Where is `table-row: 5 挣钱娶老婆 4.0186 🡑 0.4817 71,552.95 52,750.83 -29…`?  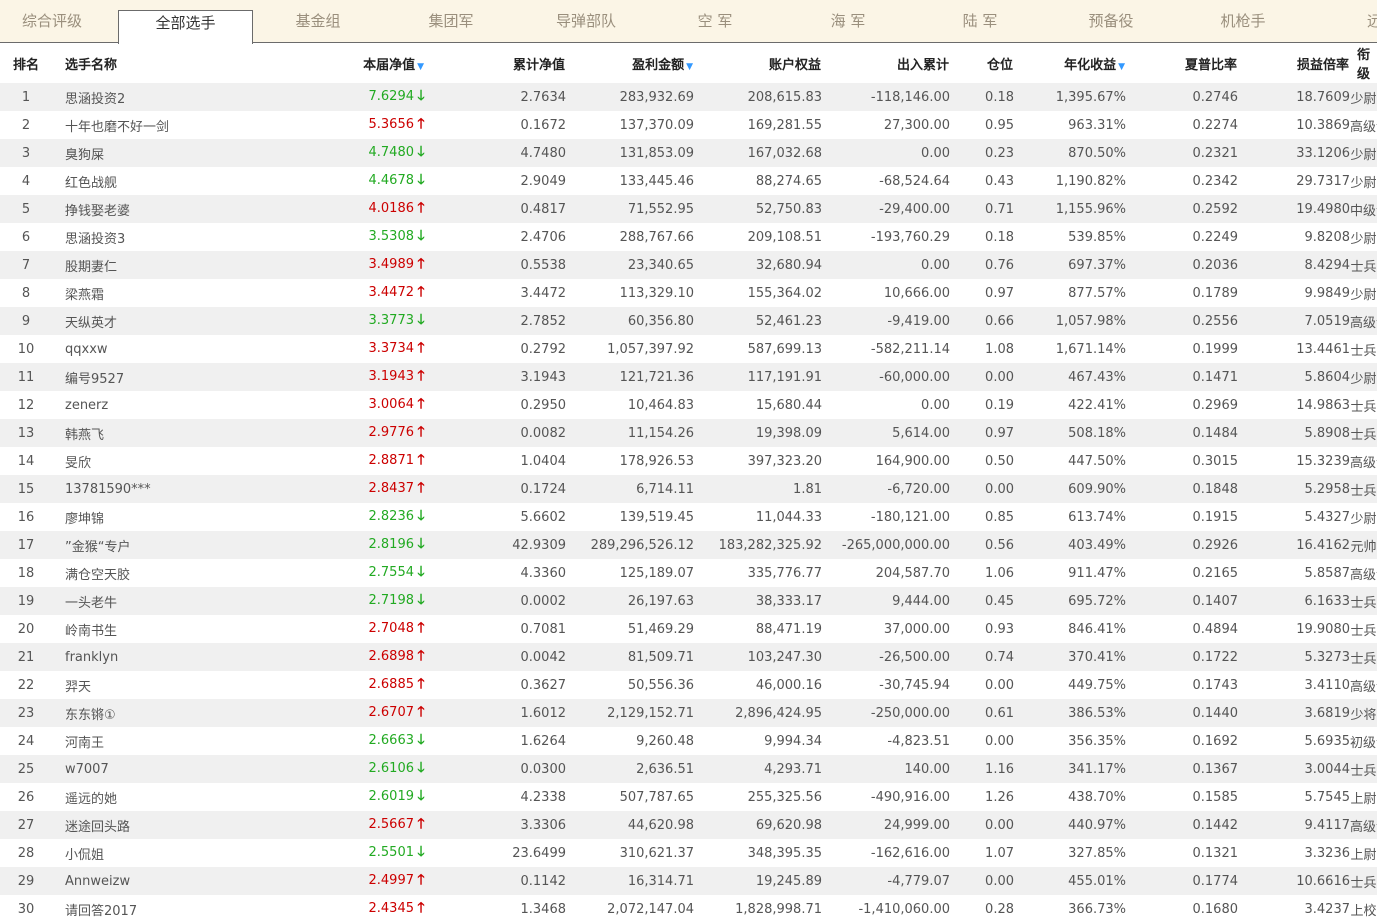 table-row: 5 挣钱娶老婆 4.0186 🡑 0.4817 71,552.95 52,750.83 -29… is located at coordinates (688, 209).